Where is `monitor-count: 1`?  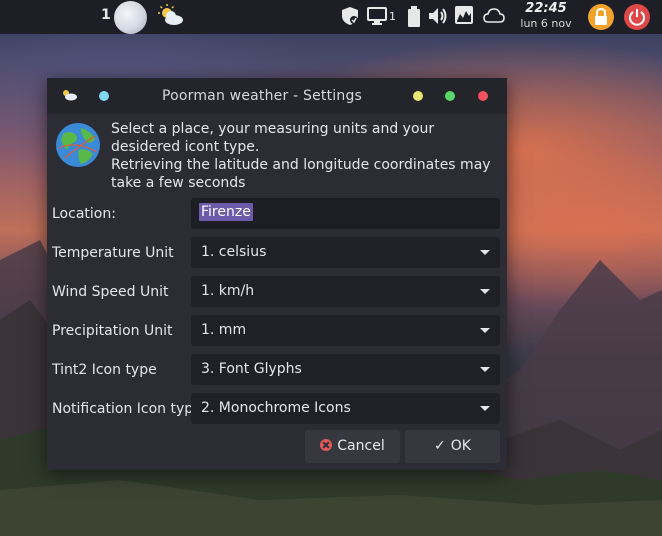 monitor-count: 1 is located at coordinates (392, 16).